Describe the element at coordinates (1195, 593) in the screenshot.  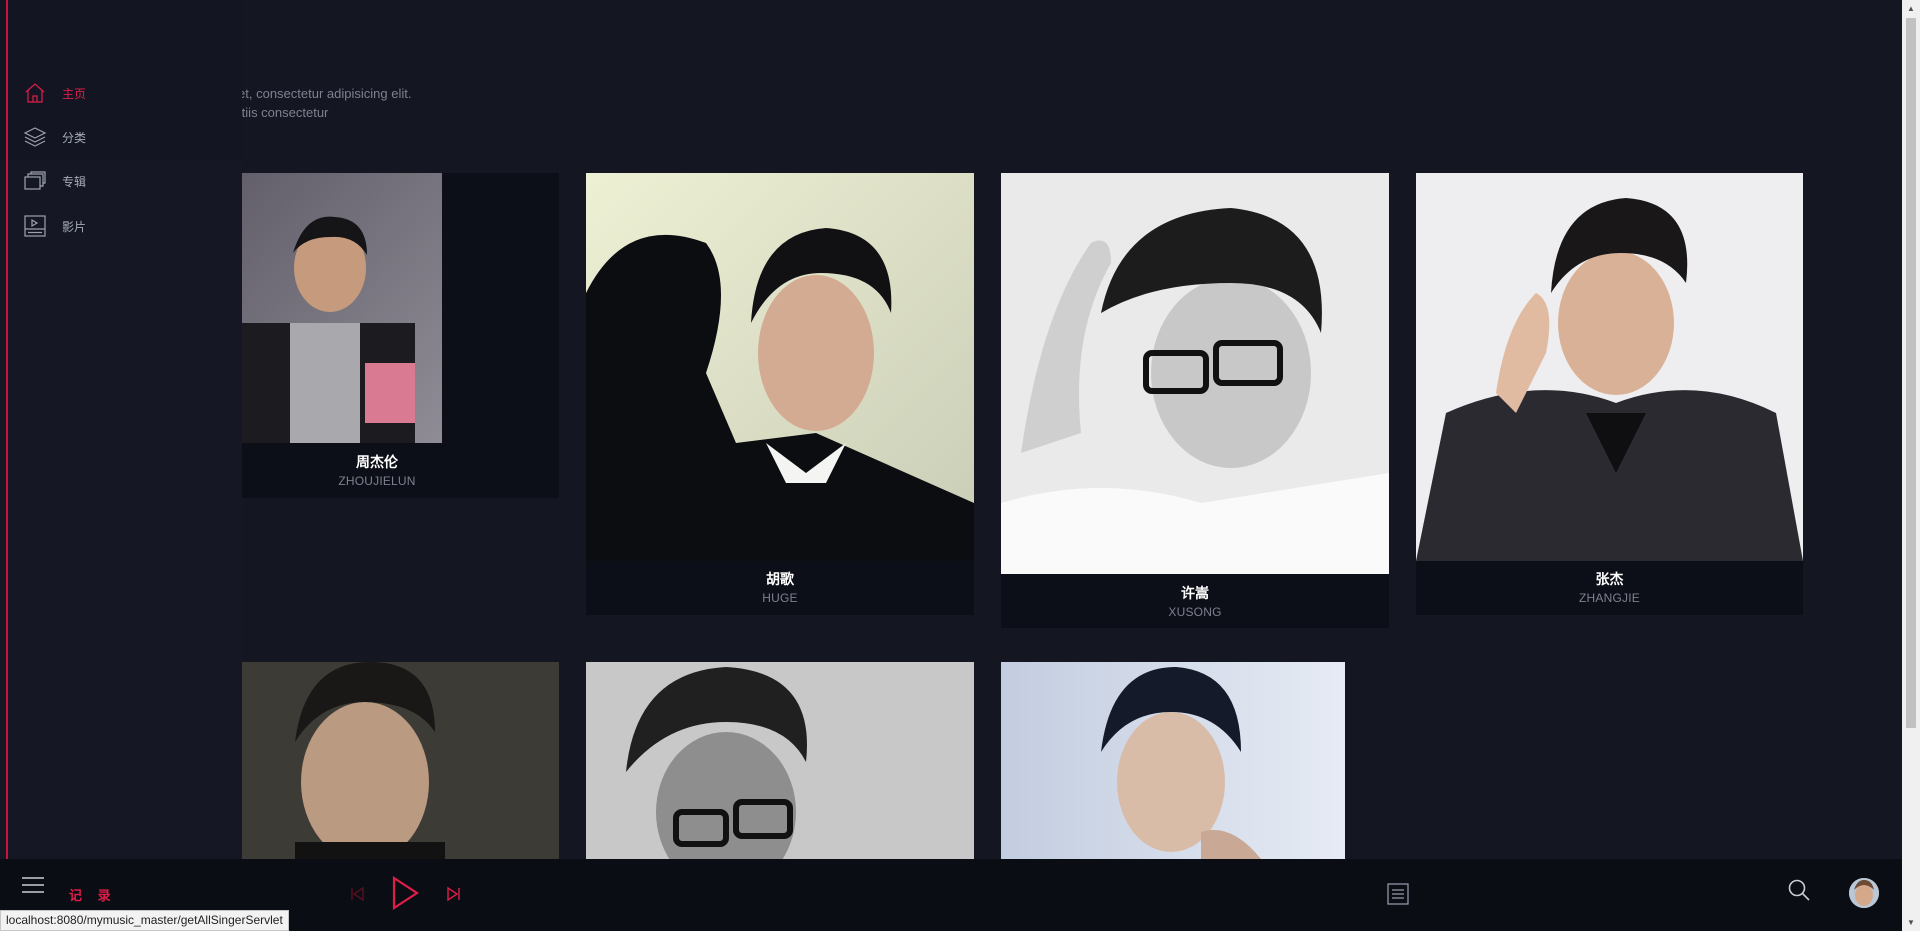
I see `singer-name: 许嵩` at that location.